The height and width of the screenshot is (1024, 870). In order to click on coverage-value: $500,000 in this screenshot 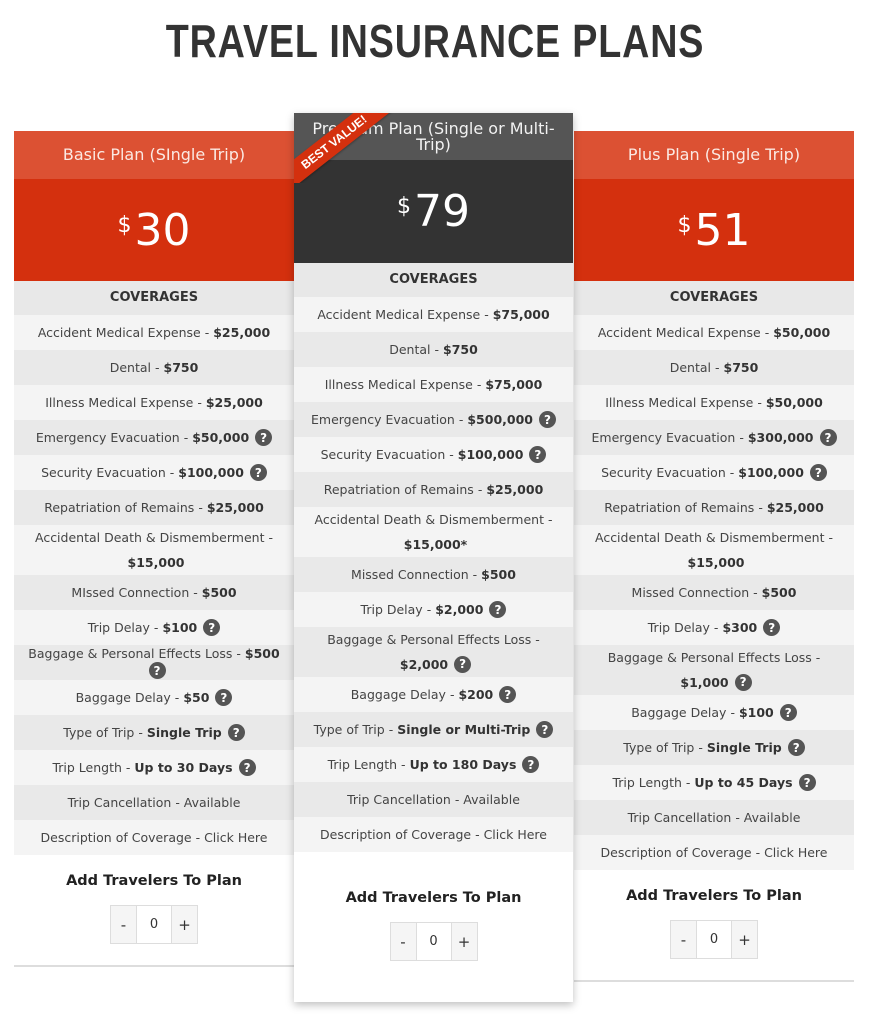, I will do `click(500, 419)`.